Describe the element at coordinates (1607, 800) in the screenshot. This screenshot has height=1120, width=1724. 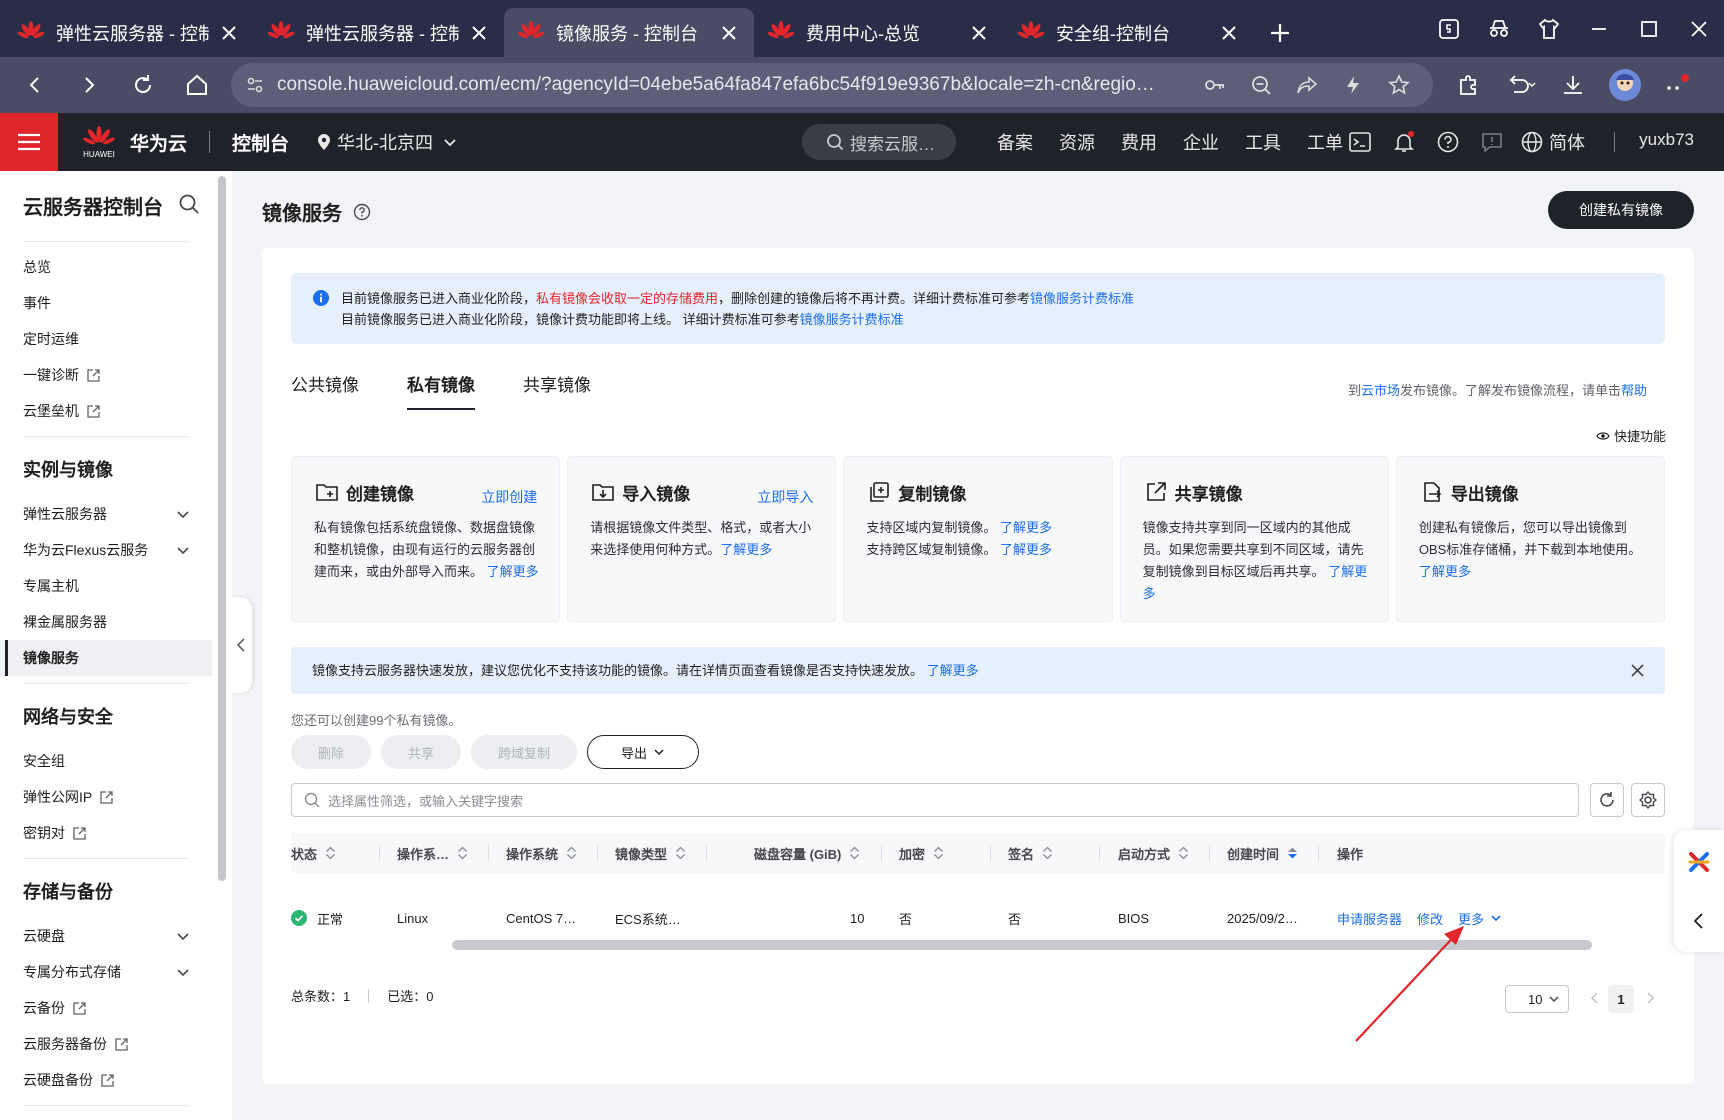
I see `refresh-button` at that location.